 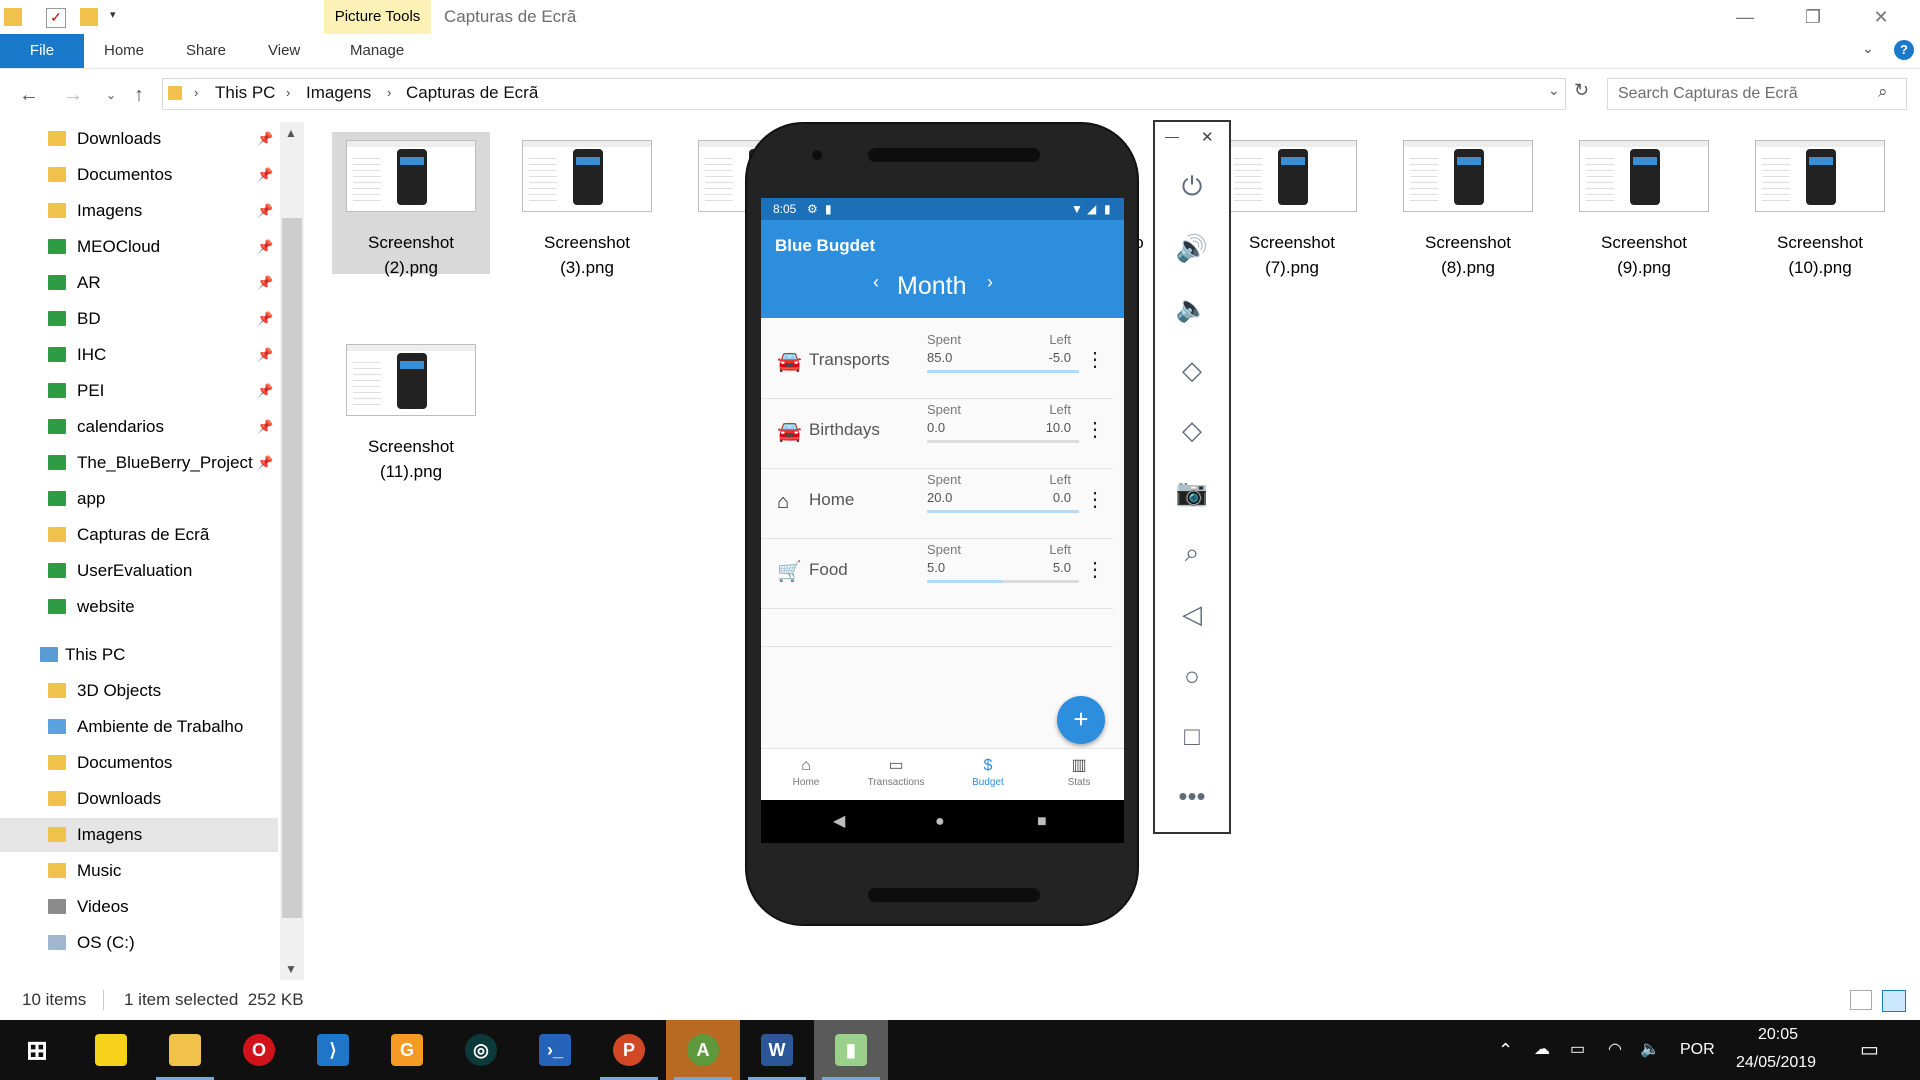 What do you see at coordinates (185, 1050) in the screenshot?
I see `taskbar-file-explorer` at bounding box center [185, 1050].